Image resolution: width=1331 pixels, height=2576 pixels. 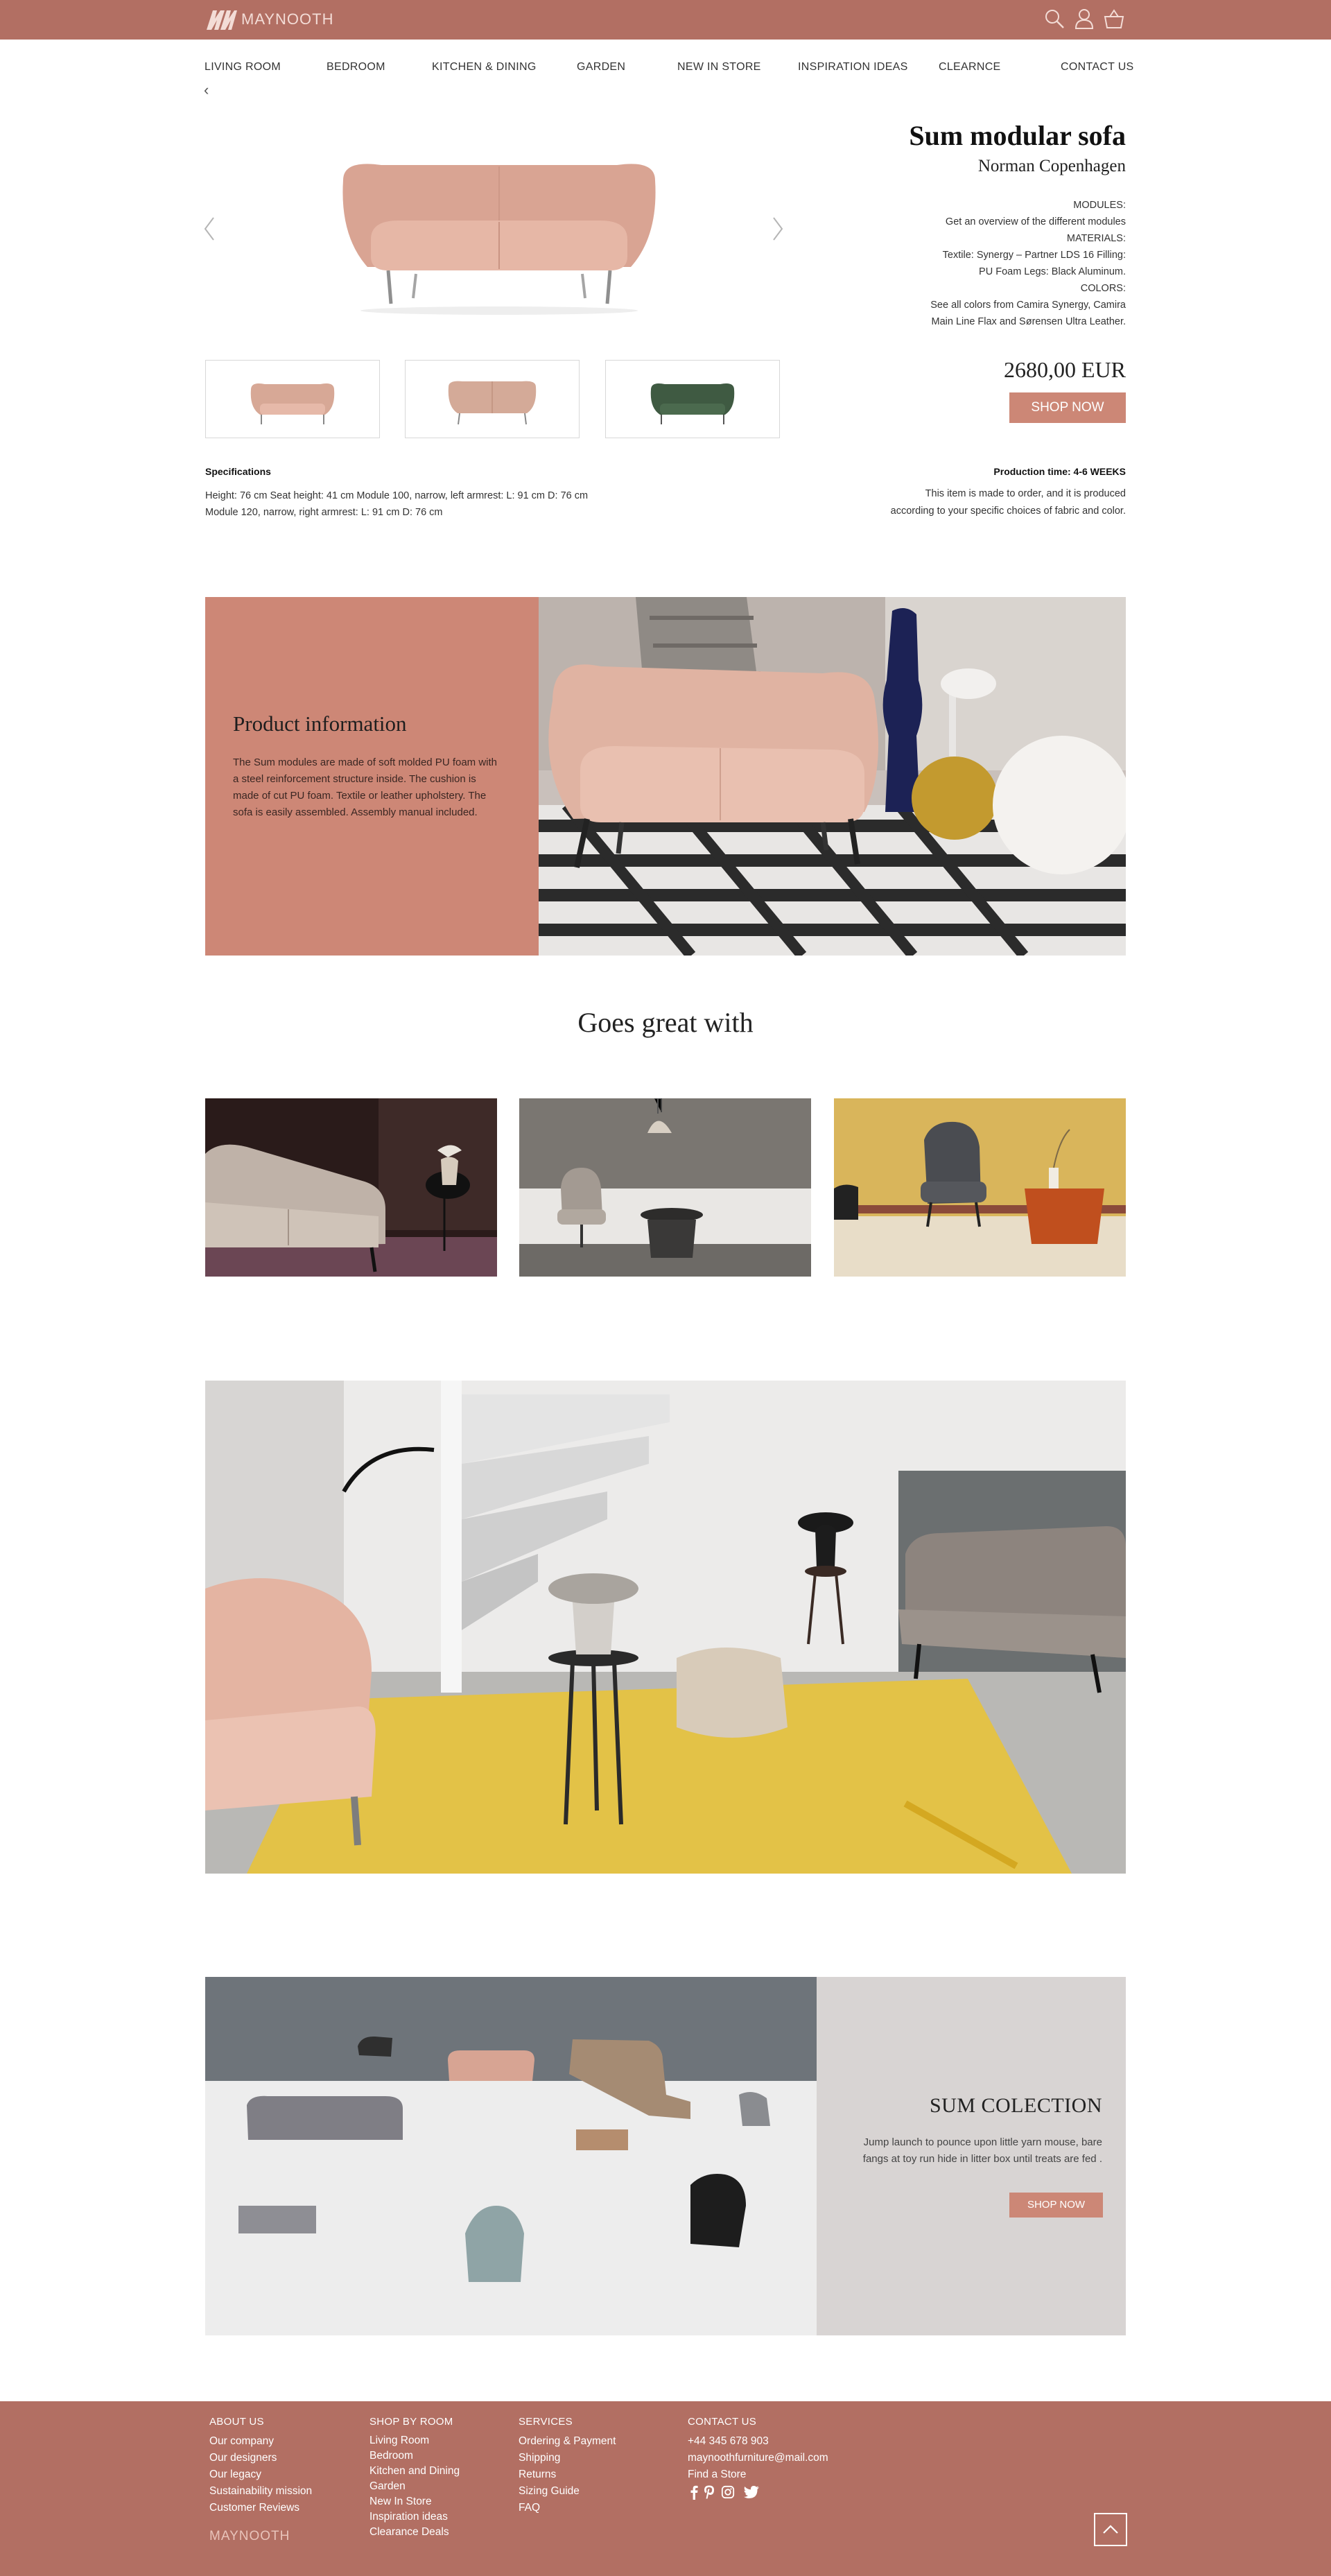 What do you see at coordinates (567, 2491) in the screenshot?
I see `footer-link: Sizing Guide` at bounding box center [567, 2491].